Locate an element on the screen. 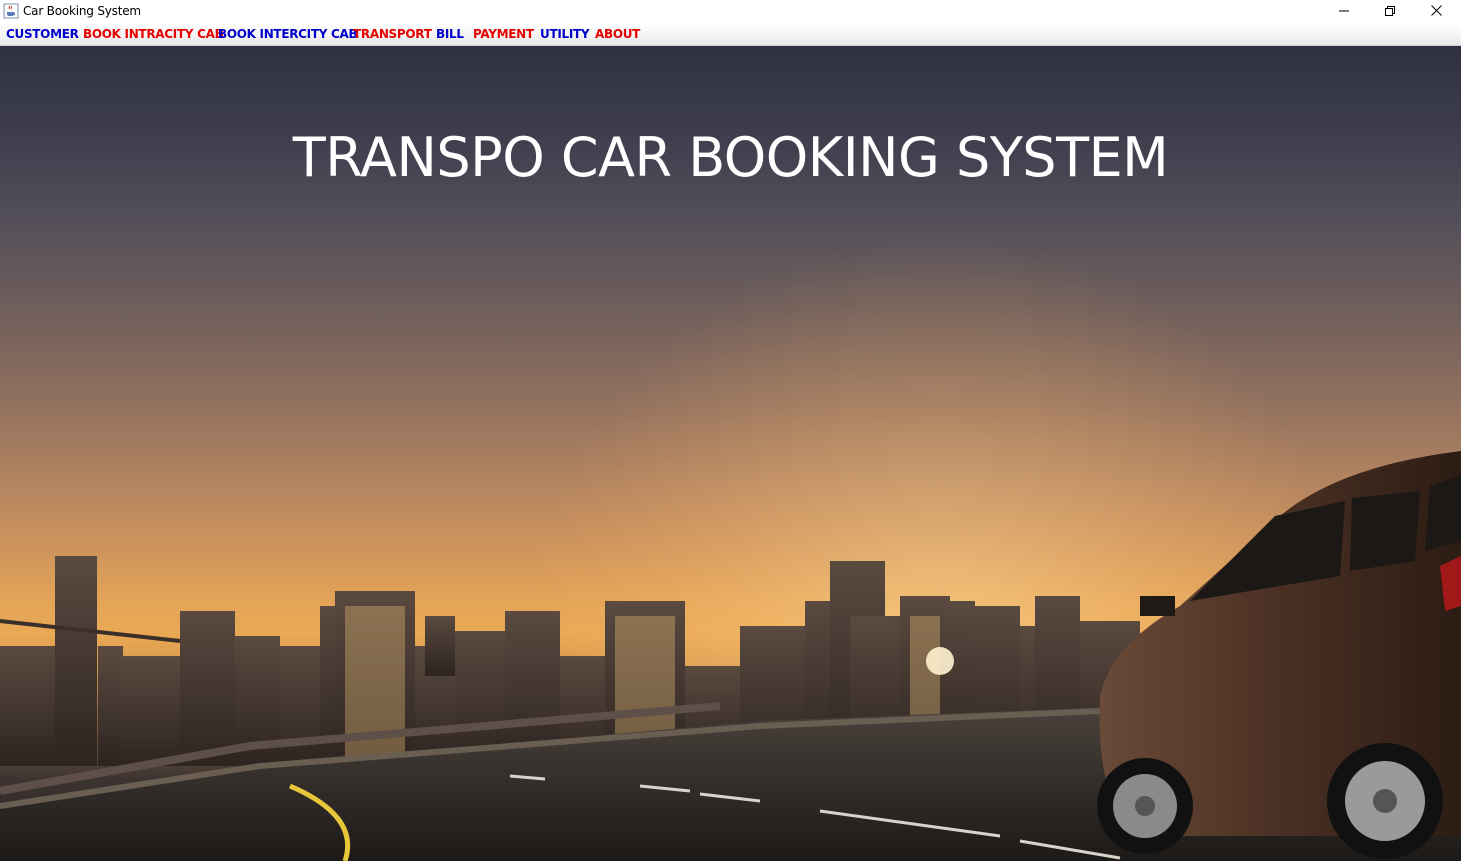 The image size is (1461, 861). close-icon is located at coordinates (1436, 12).